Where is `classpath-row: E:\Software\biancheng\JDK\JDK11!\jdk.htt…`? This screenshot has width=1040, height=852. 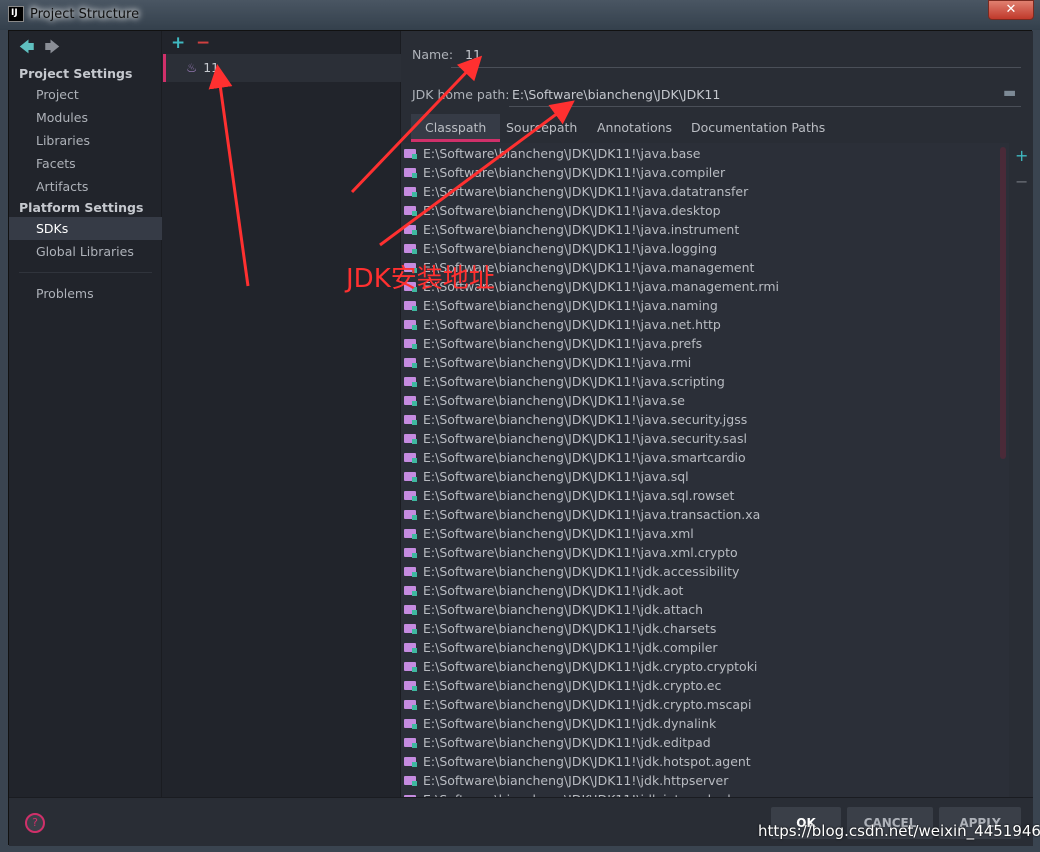 classpath-row: E:\Software\biancheng\JDK\JDK11!\jdk.htt… is located at coordinates (705, 780).